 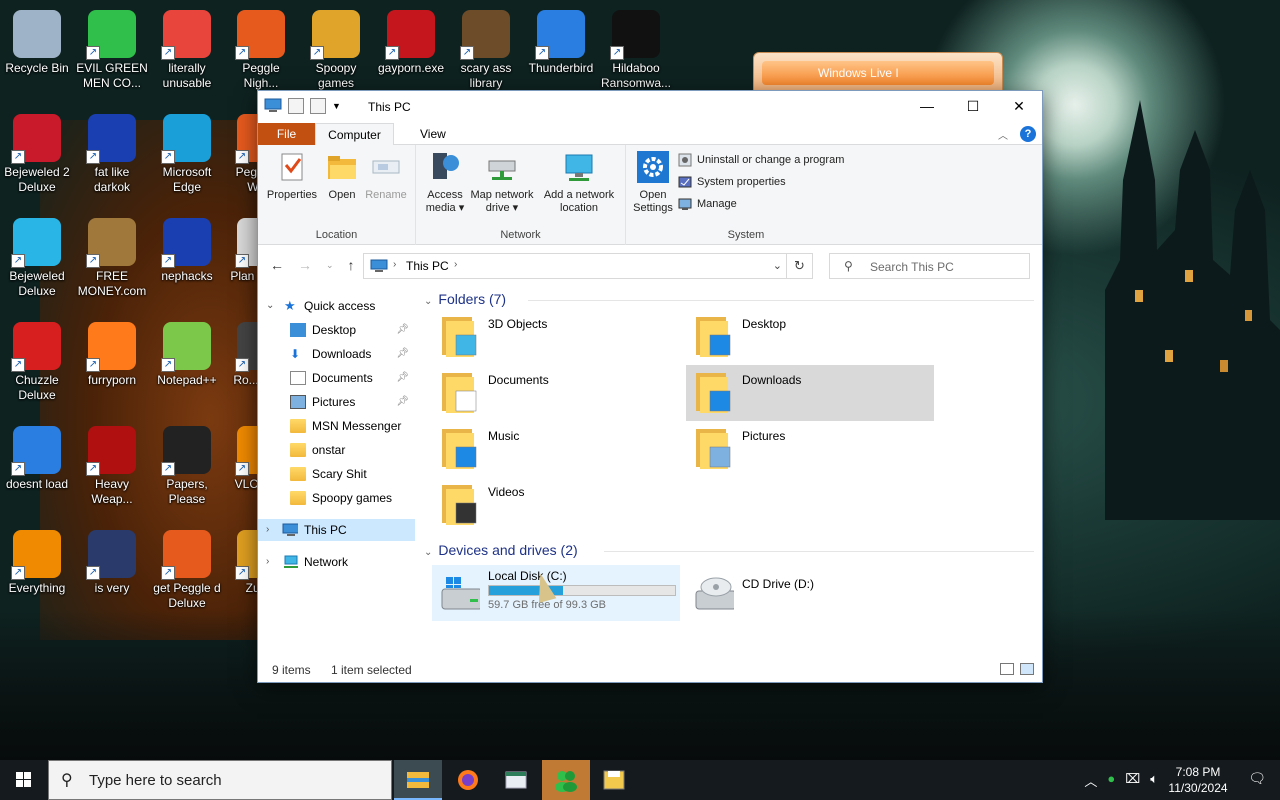 What do you see at coordinates (336, 498) in the screenshot?
I see `nav-item: Spoopy games` at bounding box center [336, 498].